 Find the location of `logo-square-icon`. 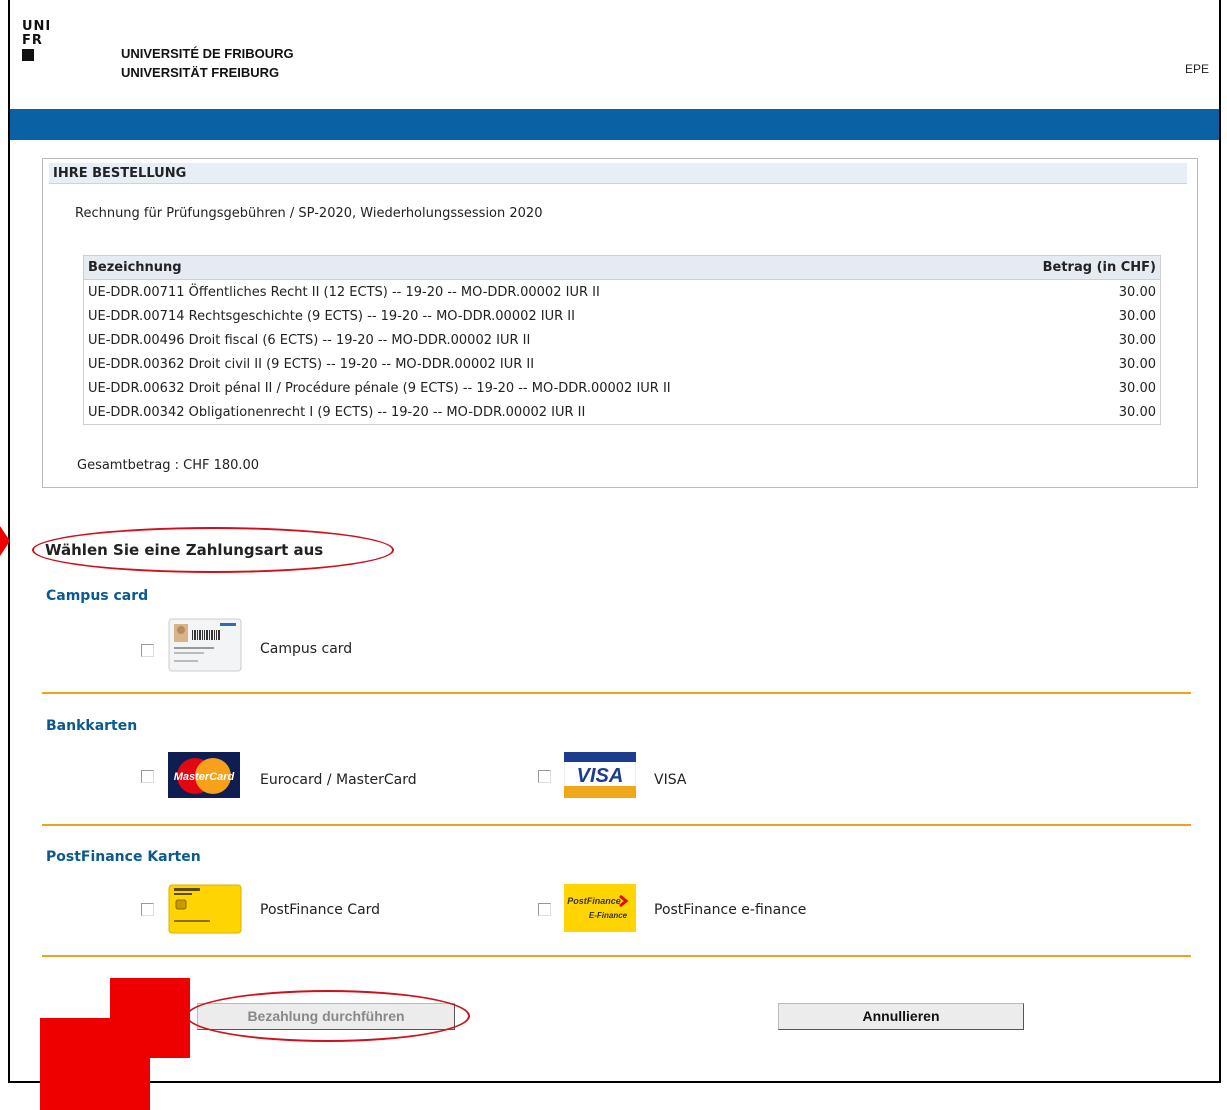

logo-square-icon is located at coordinates (28, 55).